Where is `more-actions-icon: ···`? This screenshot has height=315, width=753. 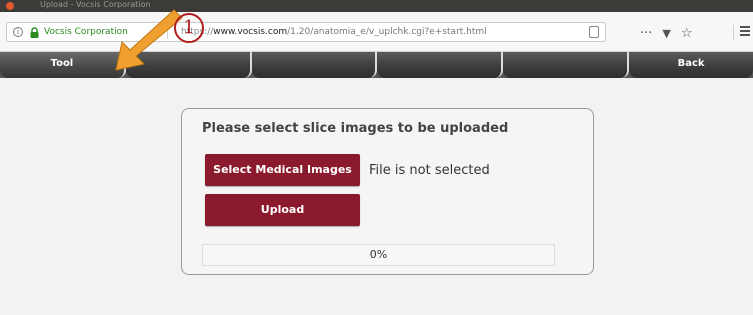
more-actions-icon: ··· is located at coordinates (646, 33).